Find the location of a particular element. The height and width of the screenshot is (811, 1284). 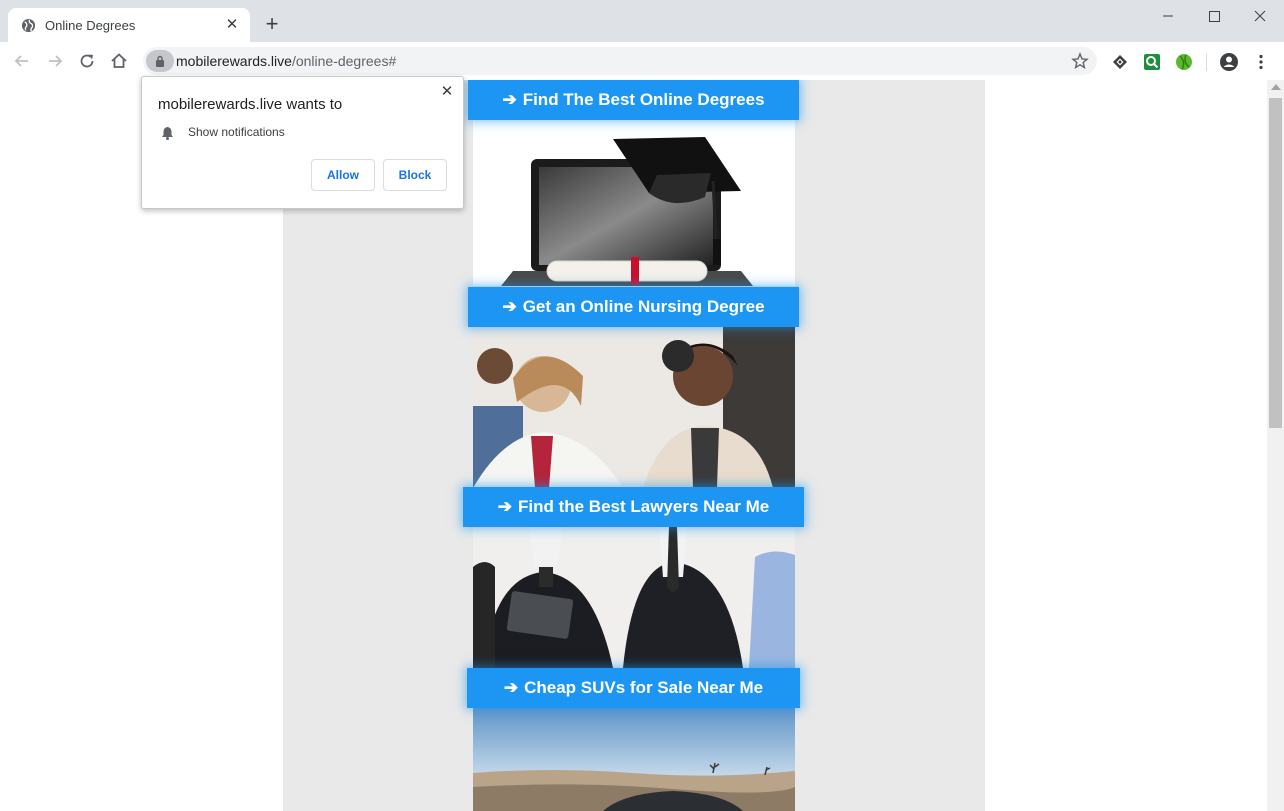

url-text: mobilerewards.live/online-degrees# is located at coordinates (286, 61).